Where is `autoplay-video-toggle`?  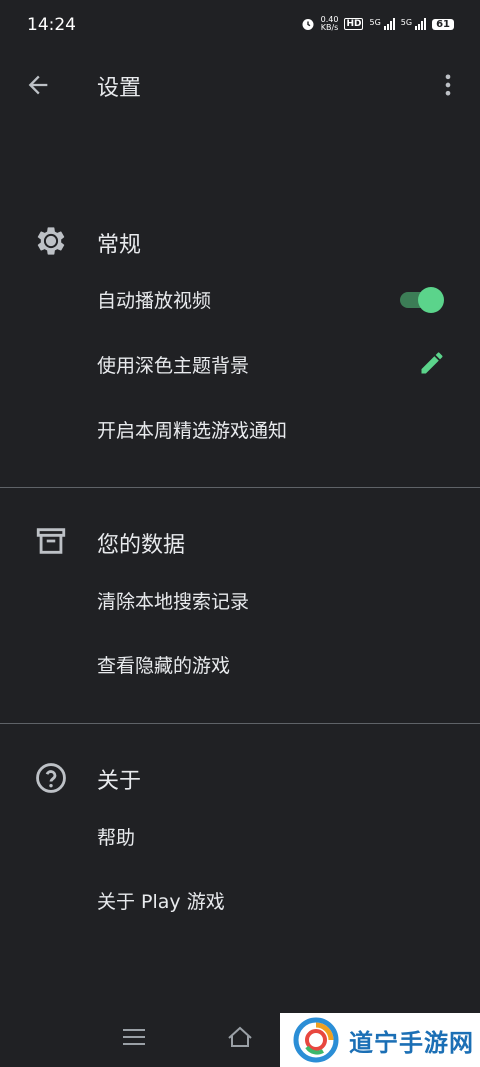 autoplay-video-toggle is located at coordinates (422, 300).